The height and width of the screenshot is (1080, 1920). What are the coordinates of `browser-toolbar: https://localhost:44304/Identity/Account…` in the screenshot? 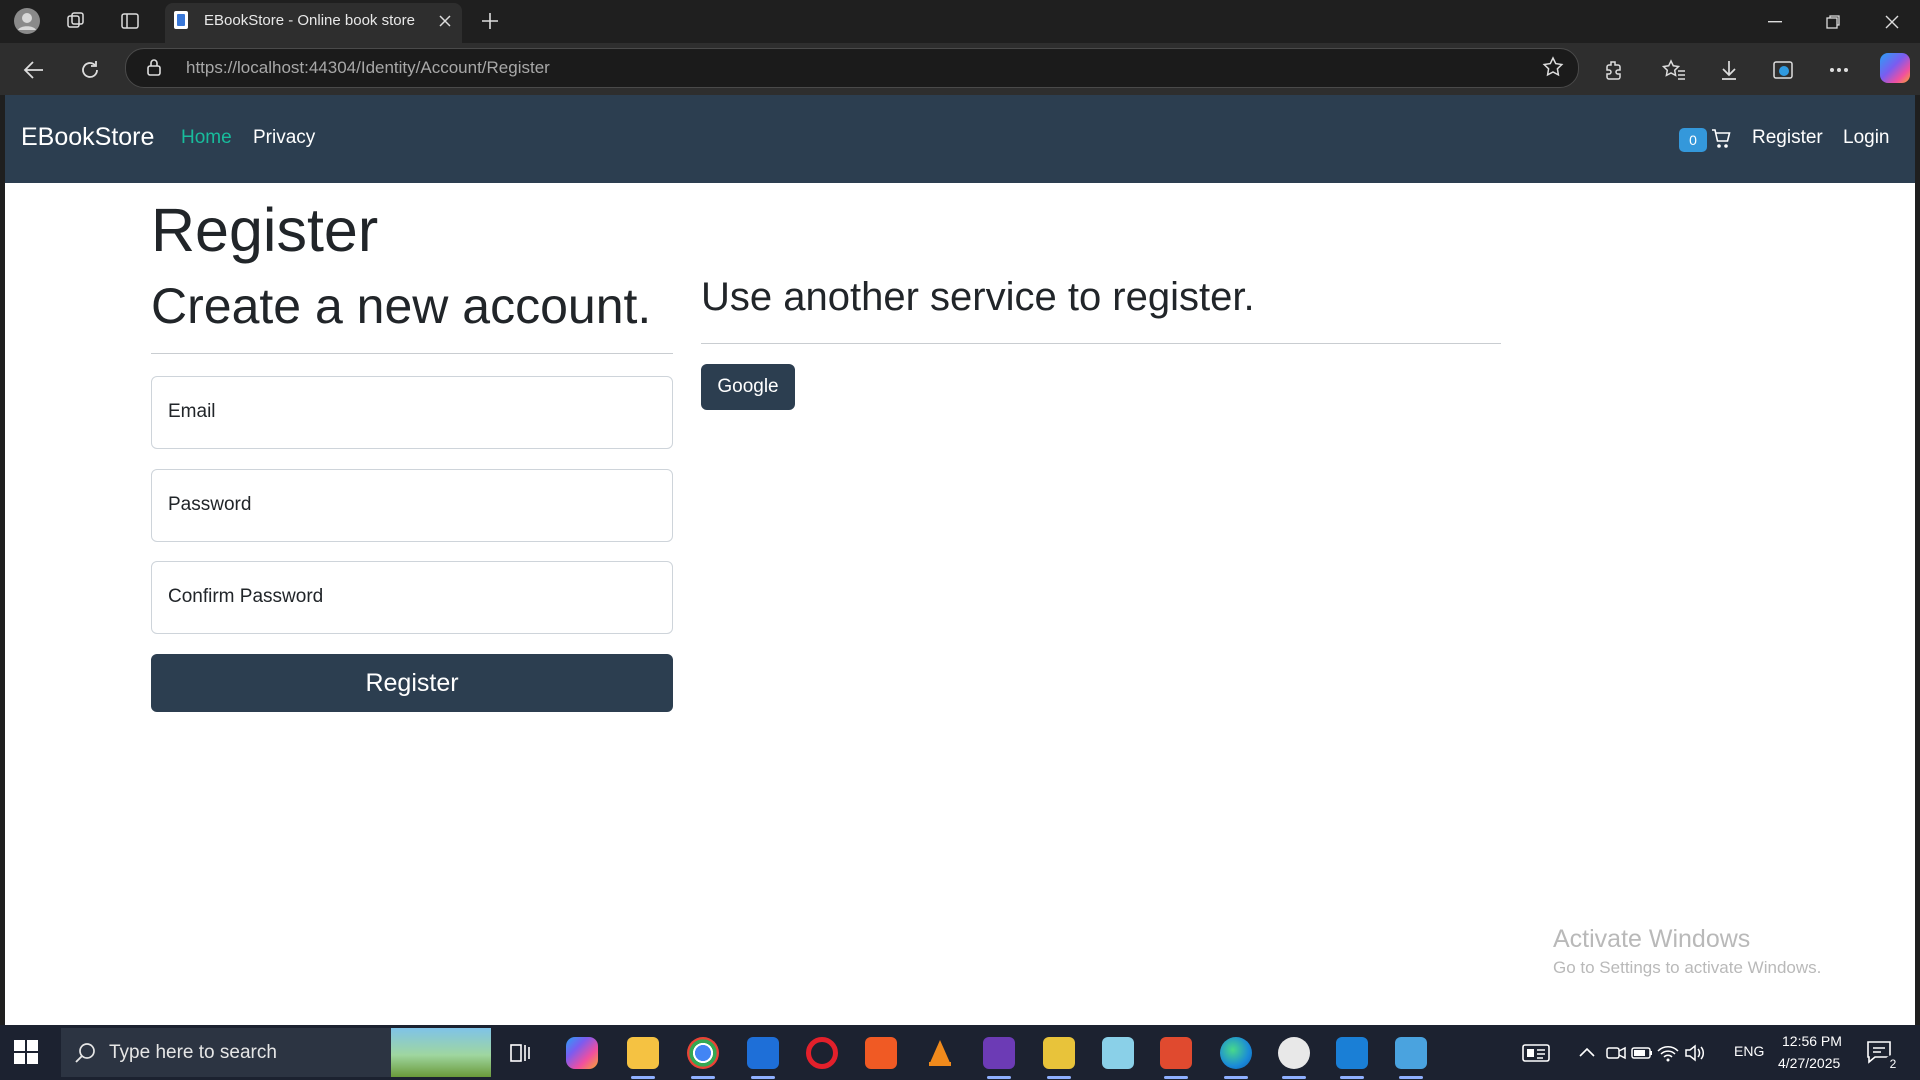 It's located at (960, 69).